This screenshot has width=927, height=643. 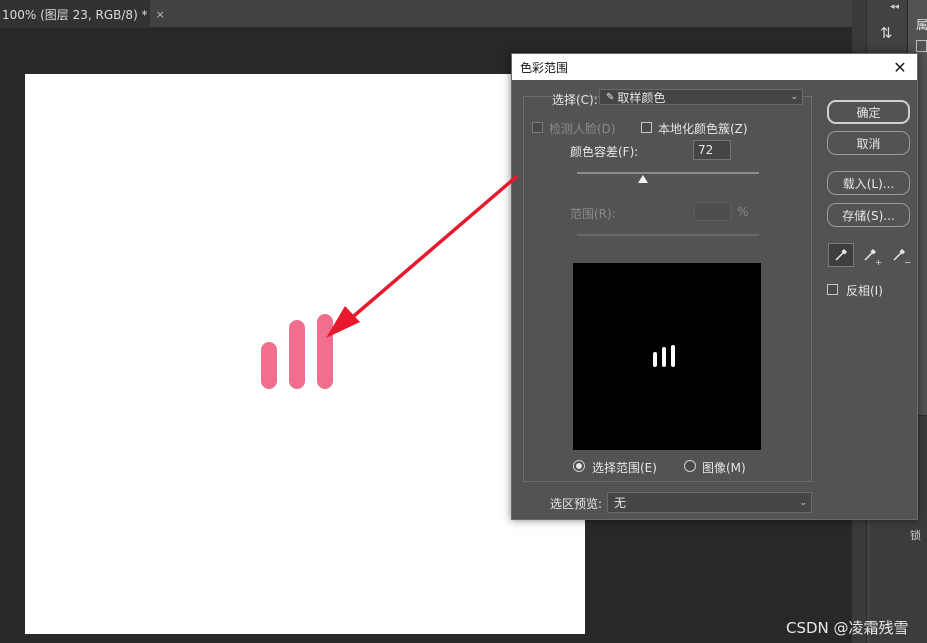 I want to click on range-unit: %, so click(x=743, y=212).